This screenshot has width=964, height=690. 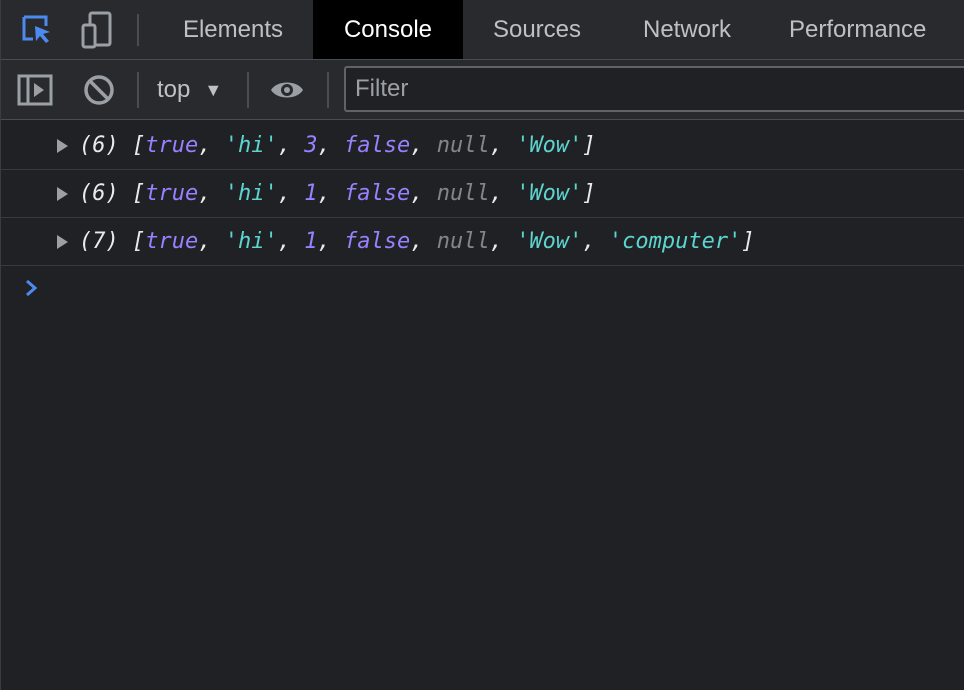 I want to click on context-selector: top ▼, so click(x=189, y=90).